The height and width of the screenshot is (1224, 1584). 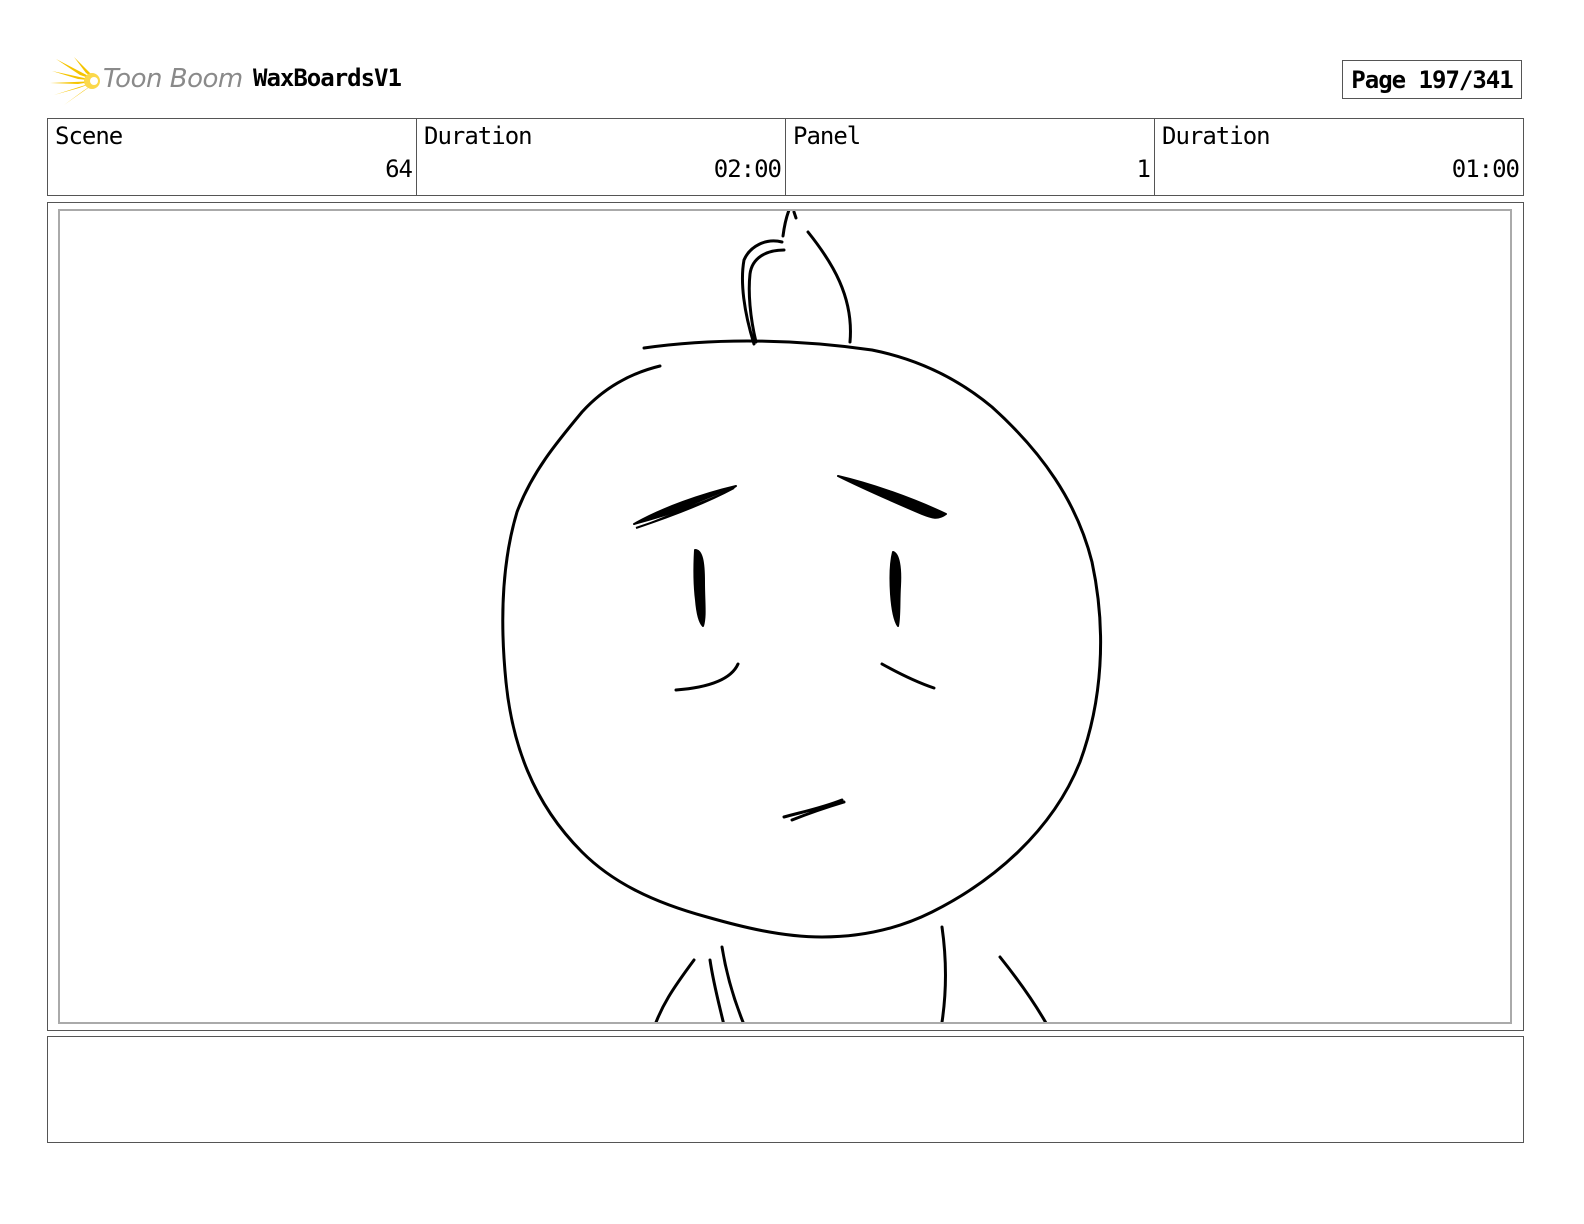 I want to click on panel-value: 1, so click(x=1143, y=169).